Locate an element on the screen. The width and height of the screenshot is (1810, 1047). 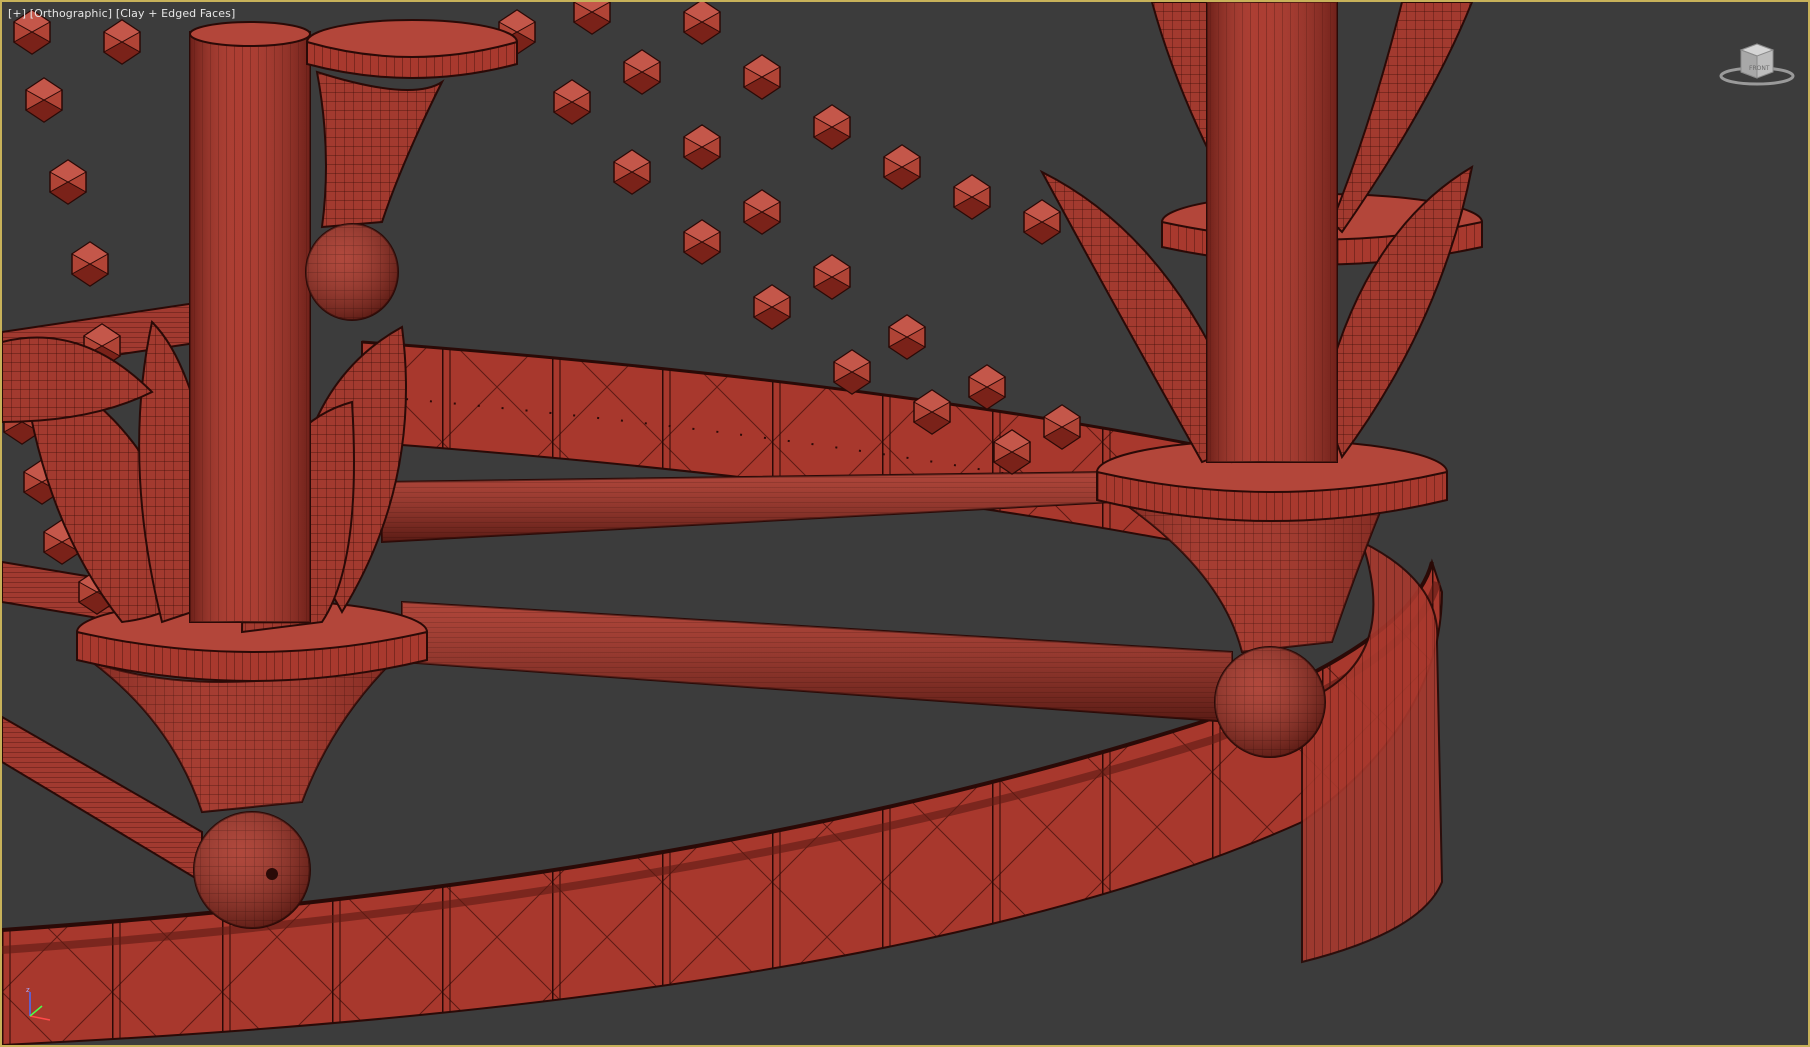
viewport-label: [+] [Orthographic] [Clay + Edged Faces] is located at coordinates (121, 13).